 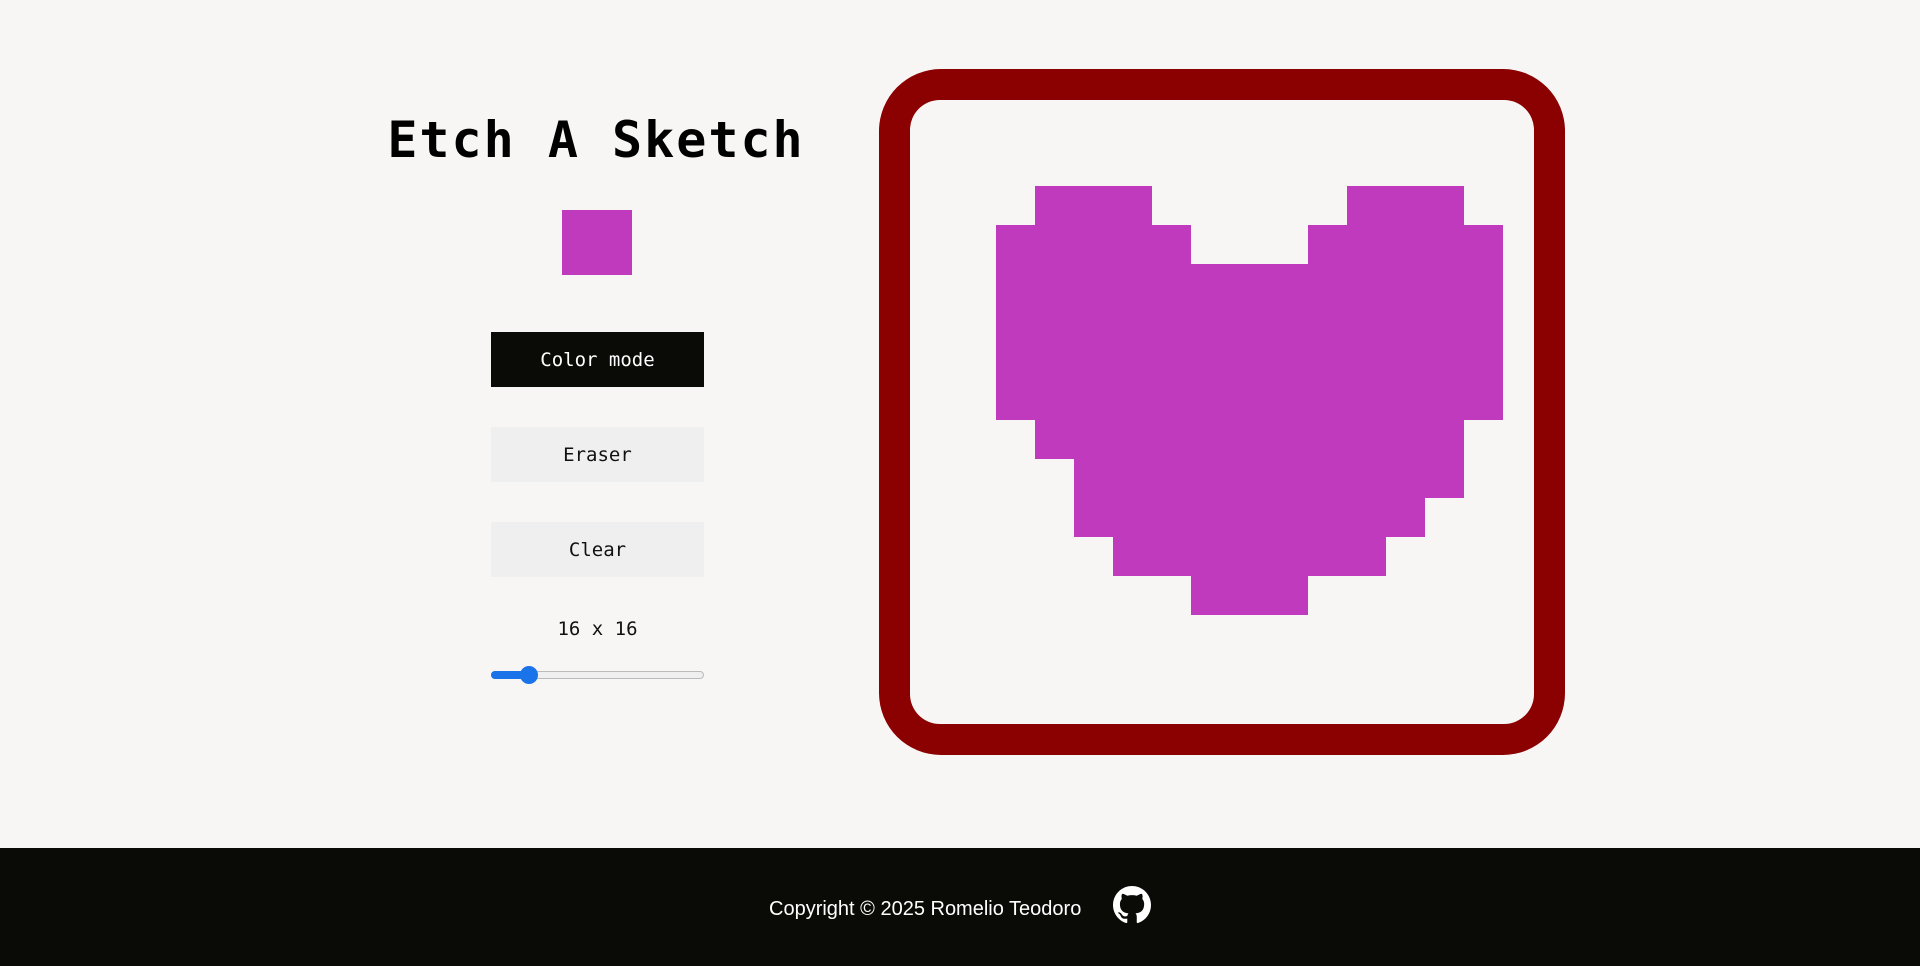 I want to click on clear-button: Clear, so click(x=597, y=549).